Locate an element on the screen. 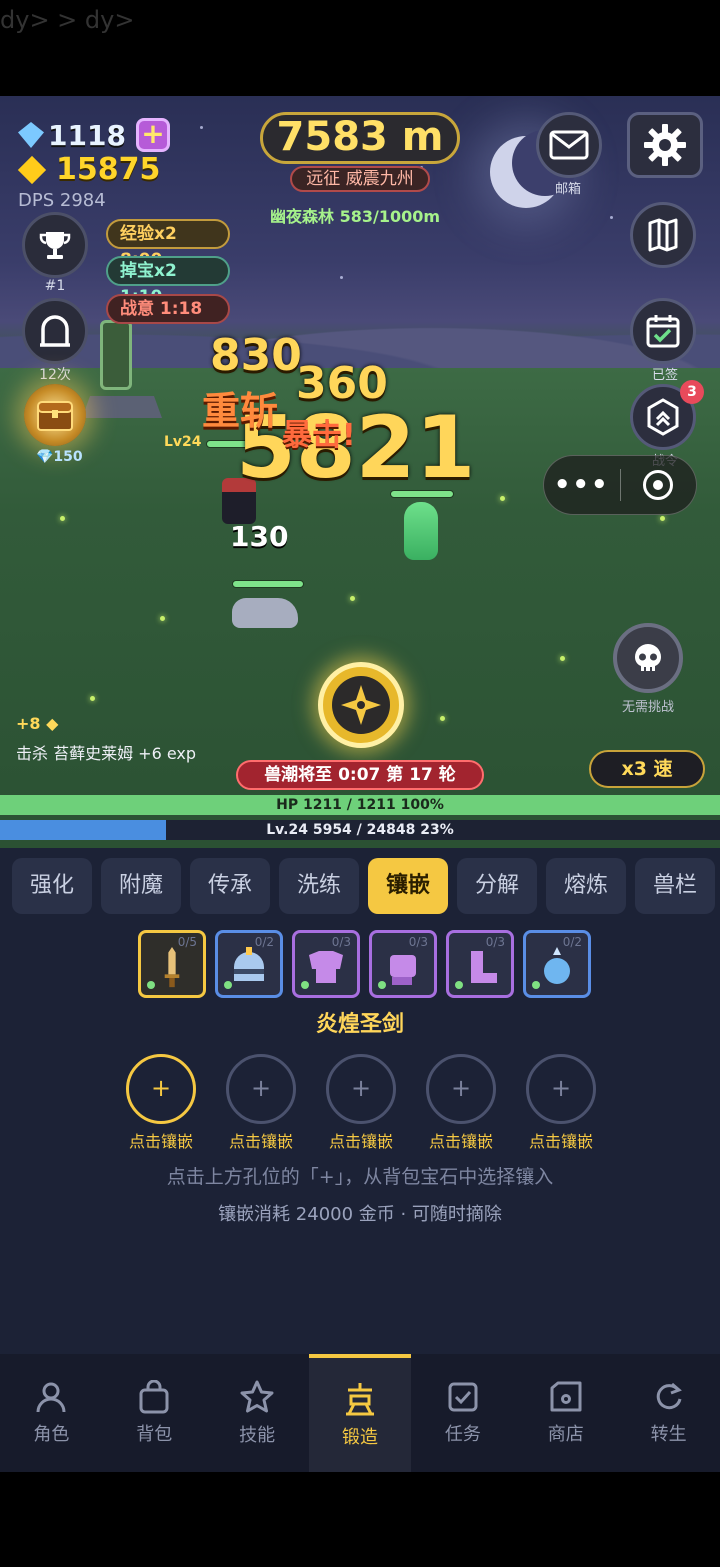 This screenshot has height=1567, width=720. more-options-button: ••• is located at coordinates (582, 485).